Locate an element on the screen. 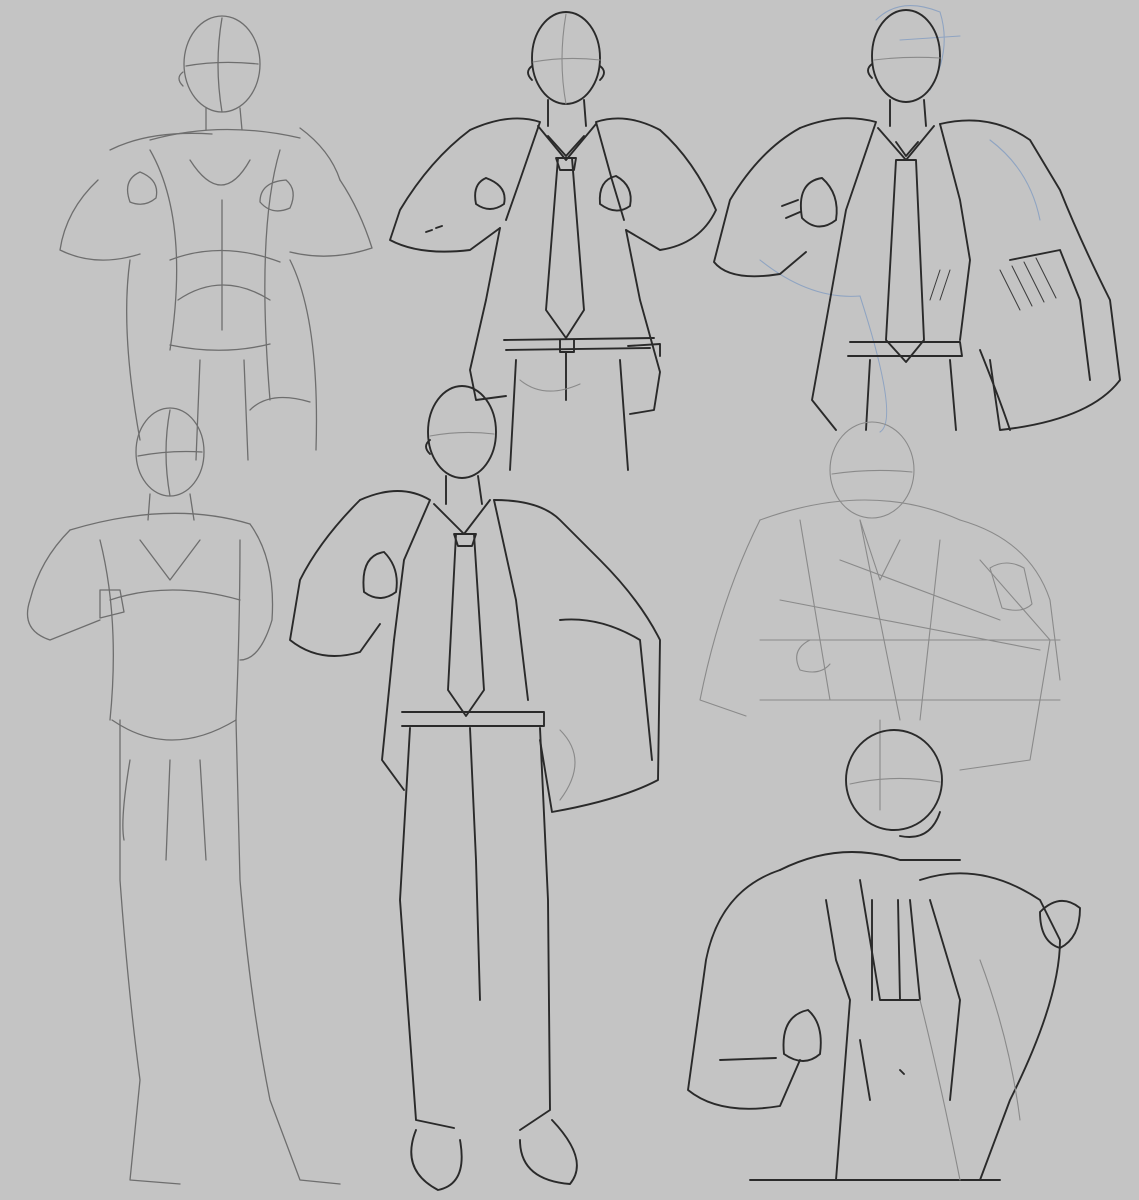 This screenshot has height=1200, width=1139. figure-rough-top-left is located at coordinates (216, 238).